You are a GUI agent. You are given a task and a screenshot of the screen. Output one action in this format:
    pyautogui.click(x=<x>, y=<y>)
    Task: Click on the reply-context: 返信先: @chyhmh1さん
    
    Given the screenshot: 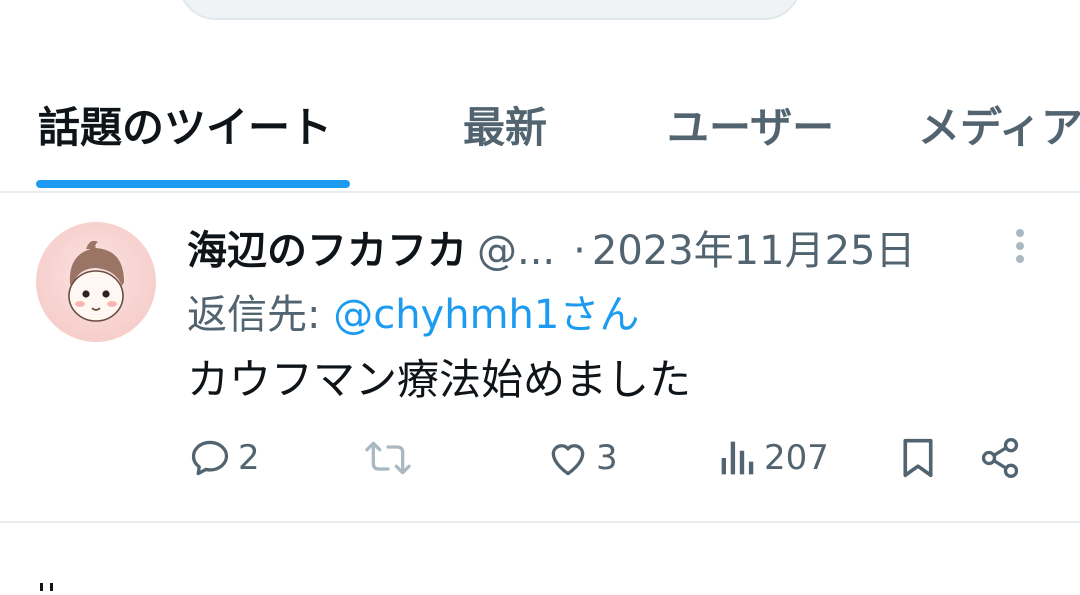 What is the action you would take?
    pyautogui.click(x=413, y=311)
    